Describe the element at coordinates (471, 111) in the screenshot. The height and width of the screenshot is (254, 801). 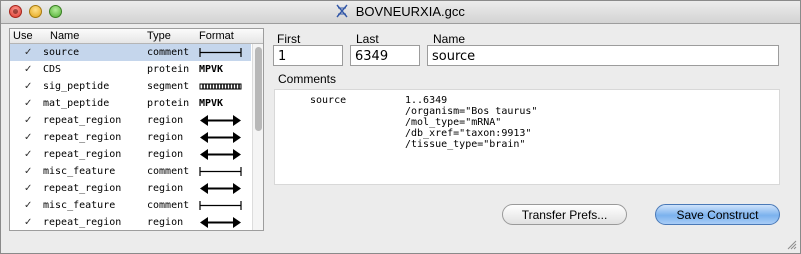
I see `comment-line: /organism="Bos taurus"` at that location.